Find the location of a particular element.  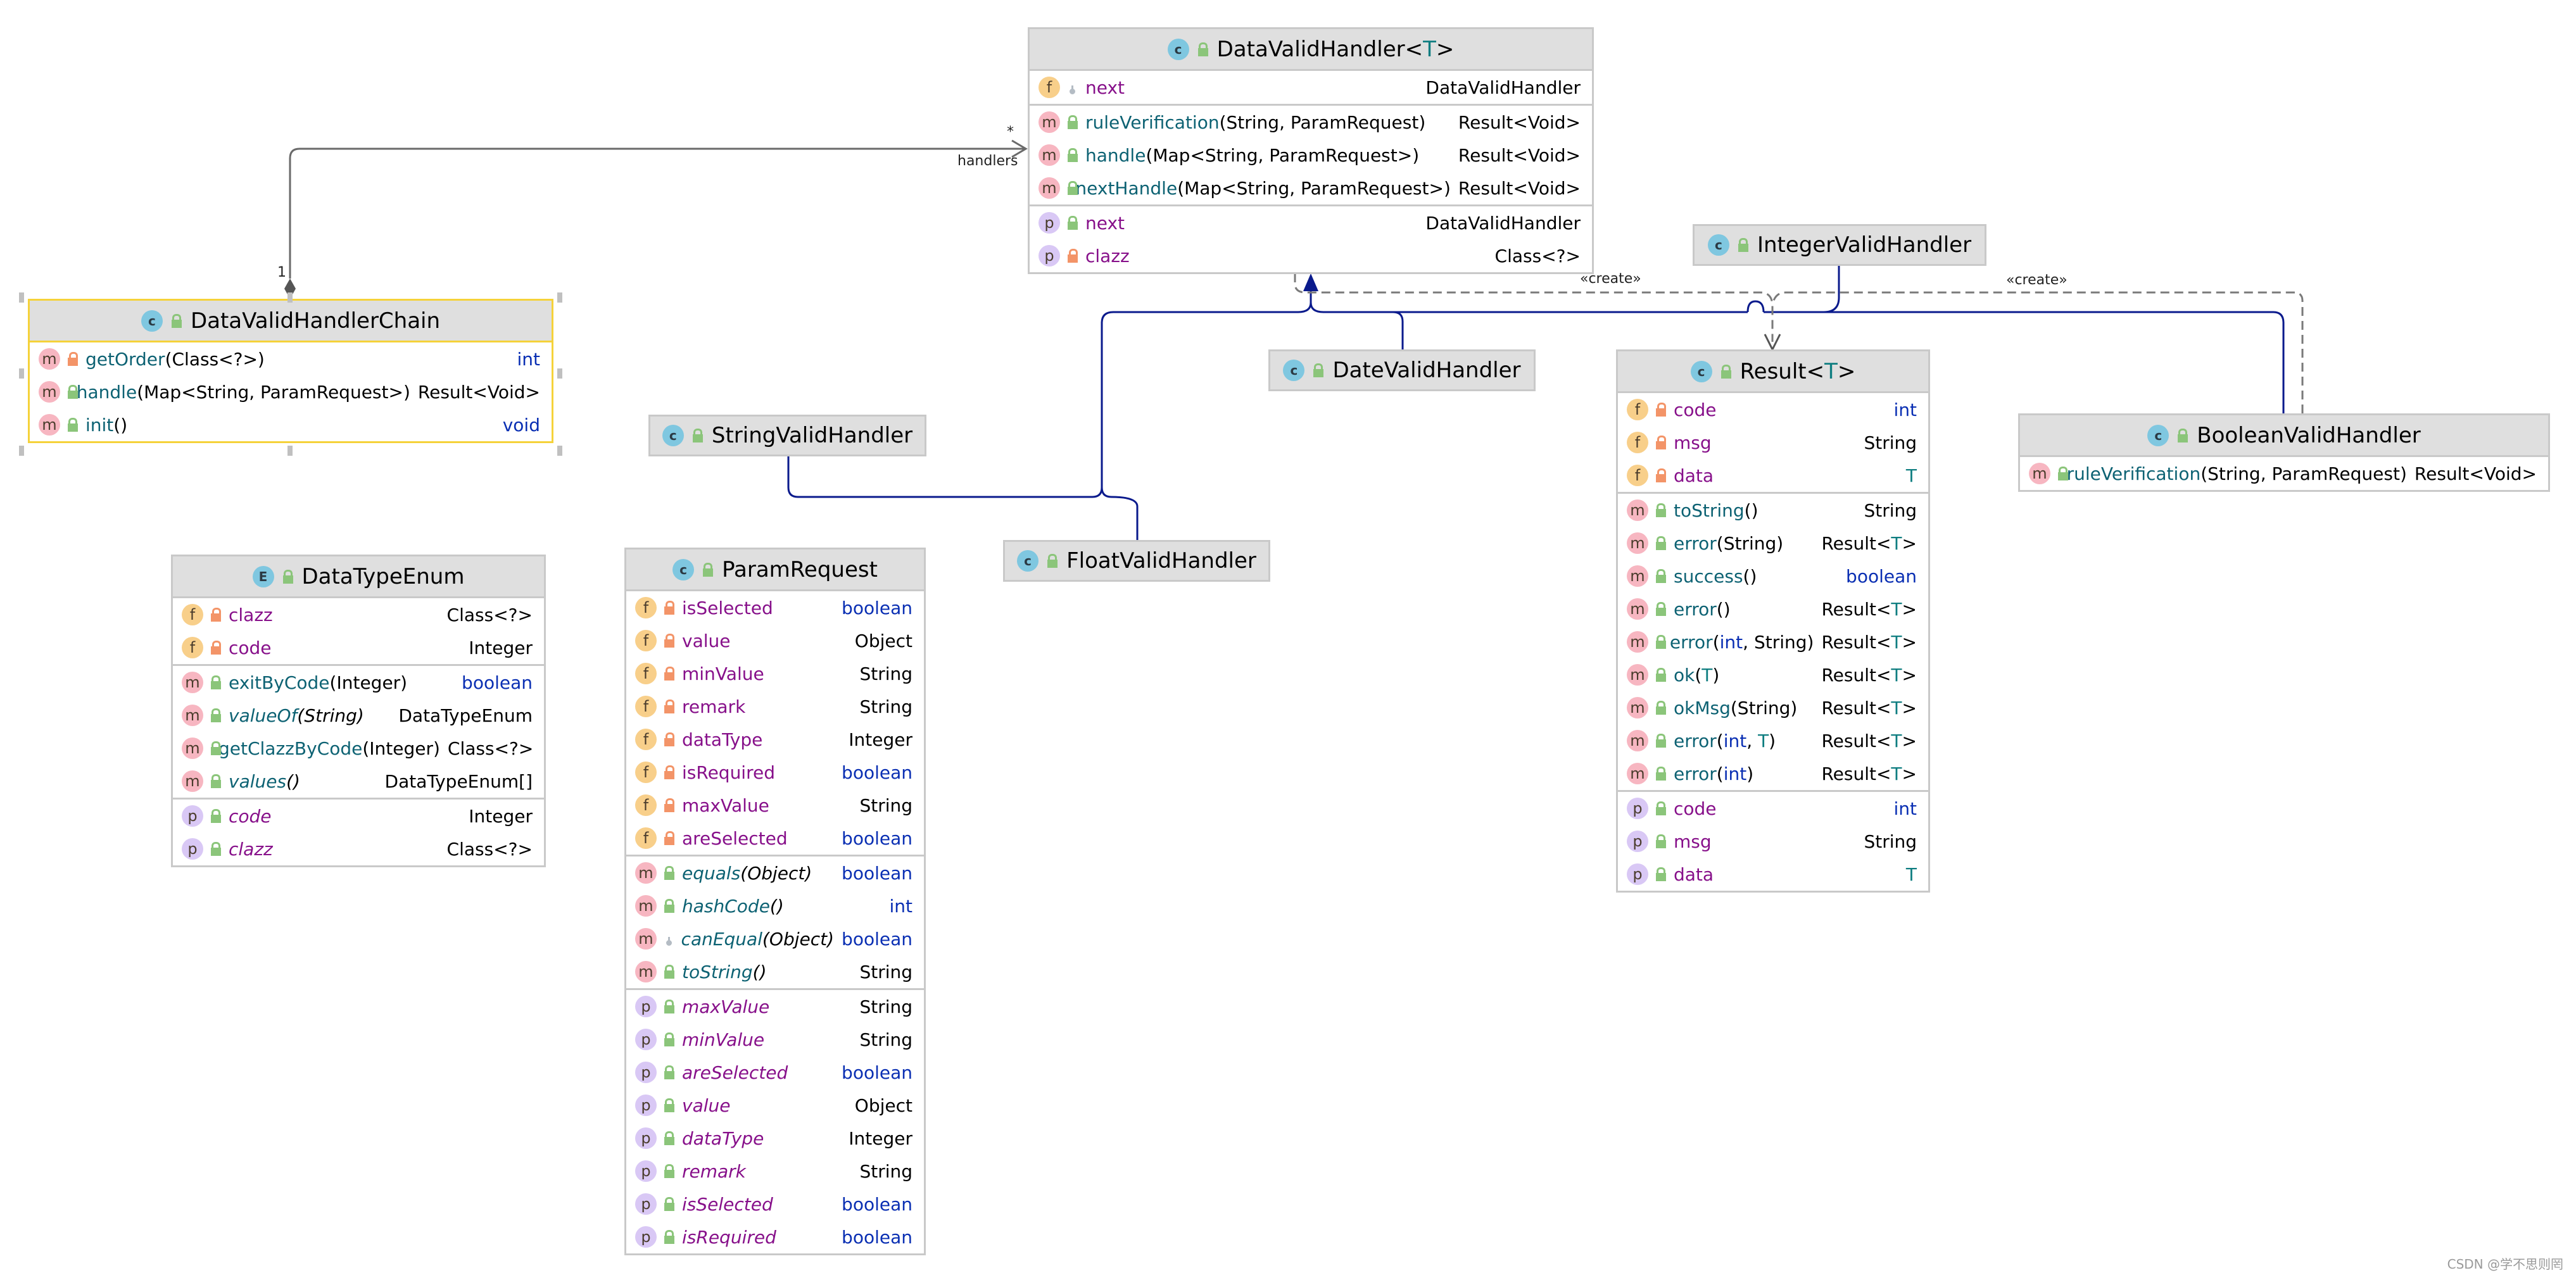

class-box-stringvalidhandler: c StringValidHandler is located at coordinates (787, 435).